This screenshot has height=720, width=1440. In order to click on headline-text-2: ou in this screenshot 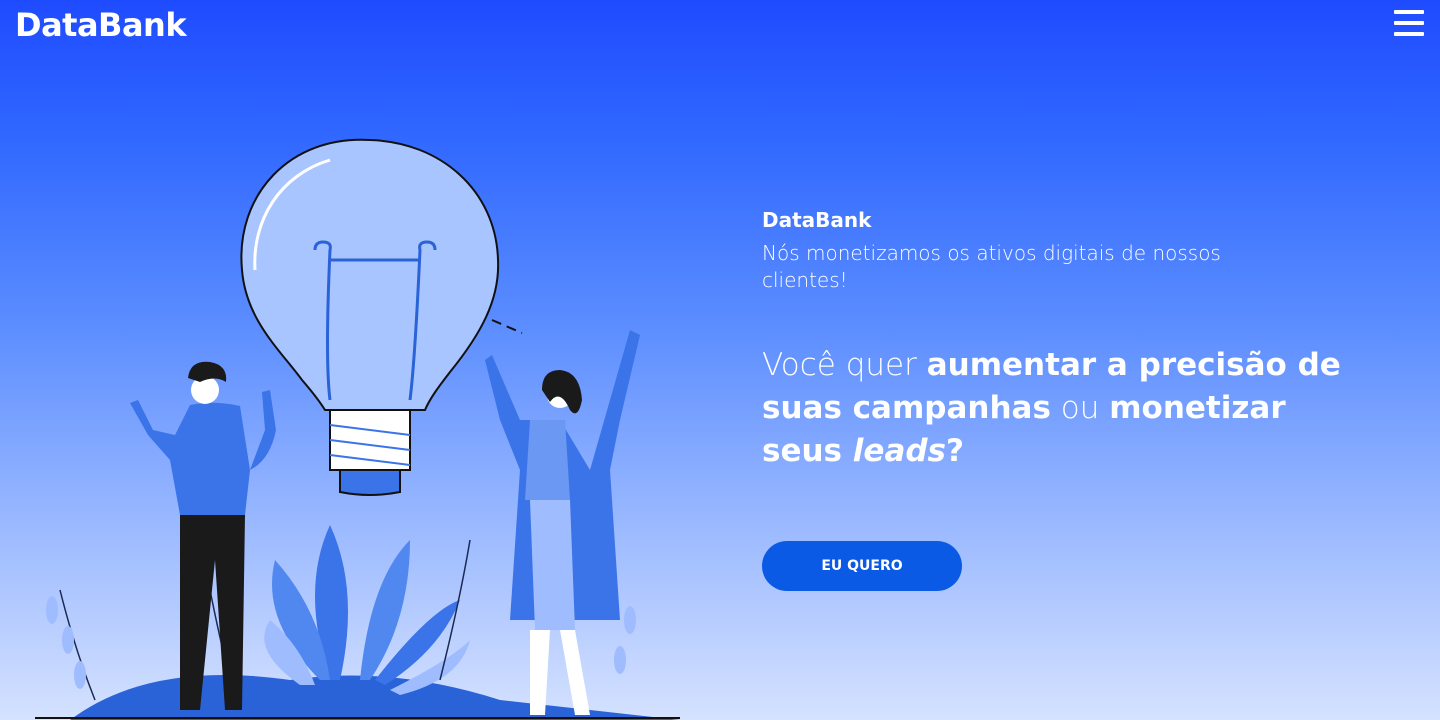, I will do `click(1080, 408)`.